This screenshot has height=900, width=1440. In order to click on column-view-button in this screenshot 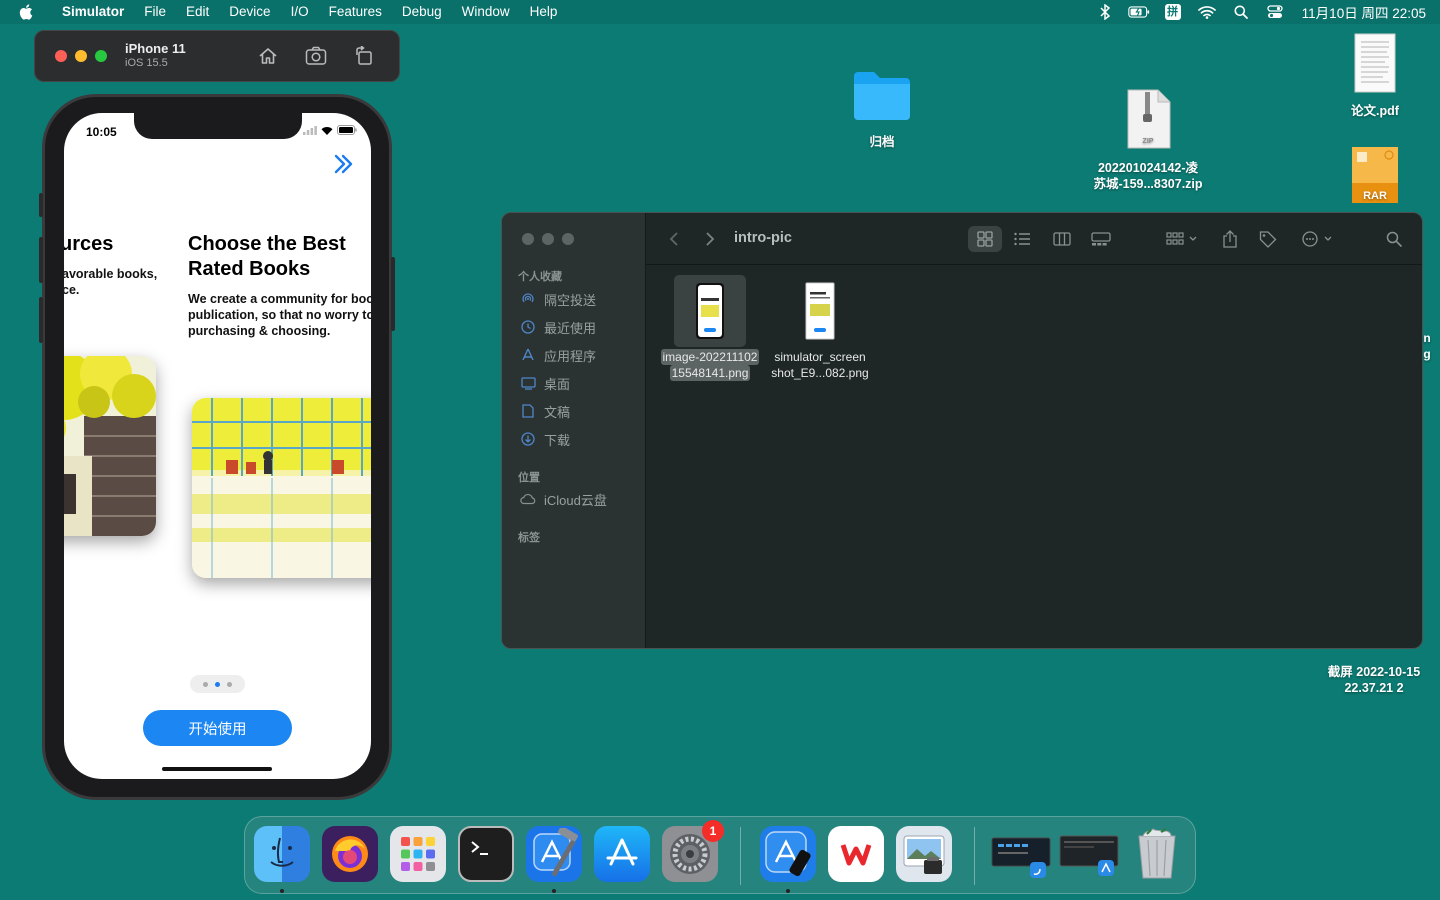, I will do `click(1062, 239)`.